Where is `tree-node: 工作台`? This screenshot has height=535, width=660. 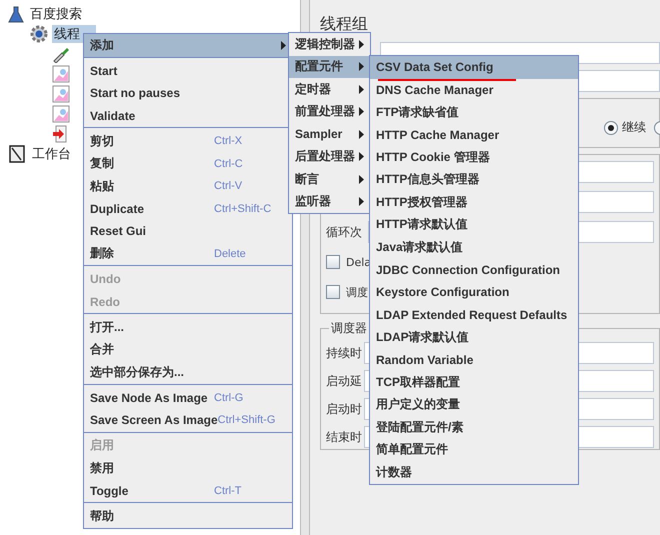
tree-node: 工作台 is located at coordinates (58, 154).